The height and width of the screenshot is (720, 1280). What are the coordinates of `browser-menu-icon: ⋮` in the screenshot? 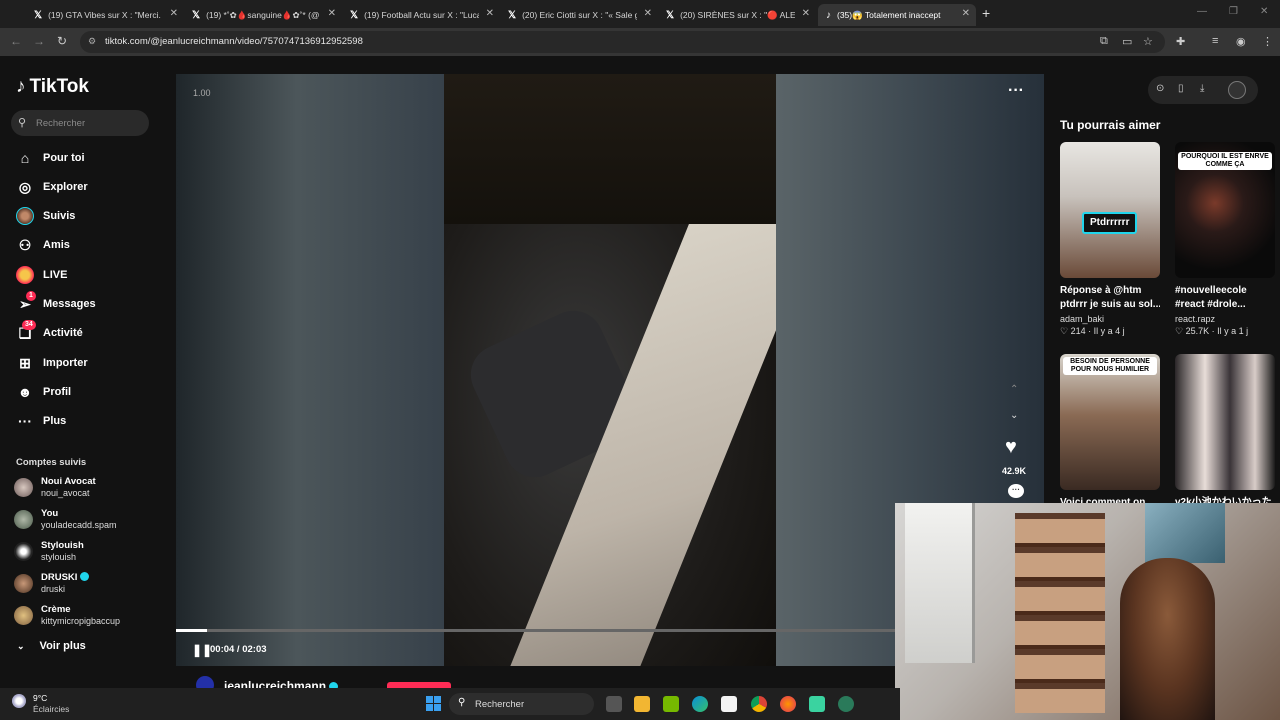 It's located at (1267, 41).